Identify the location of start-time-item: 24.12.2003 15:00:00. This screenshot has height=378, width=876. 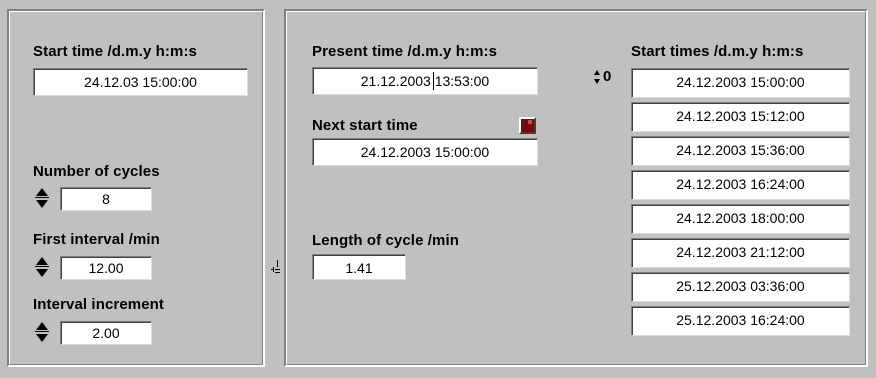
(740, 83).